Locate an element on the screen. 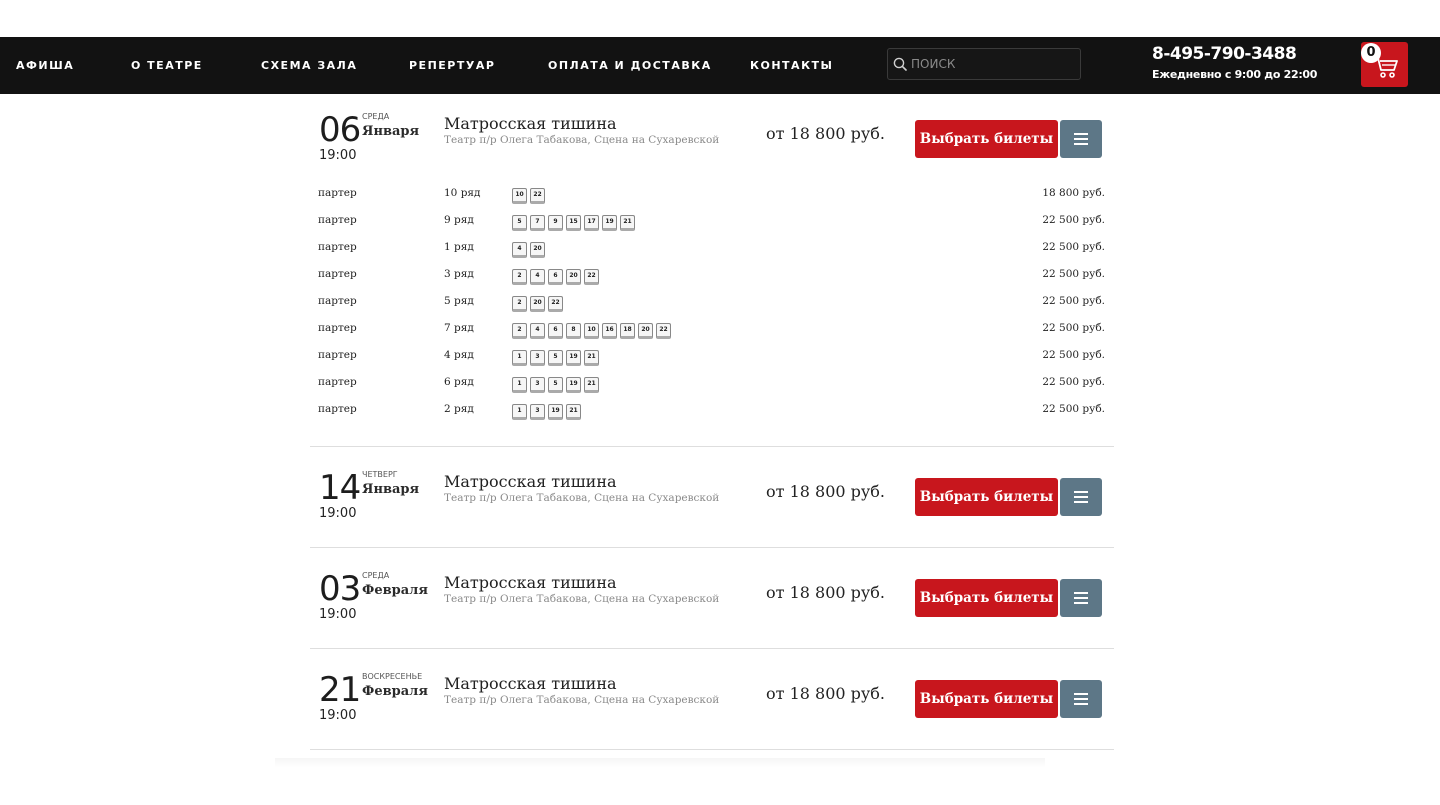  seat-list: 2 20 22 is located at coordinates (537, 304).